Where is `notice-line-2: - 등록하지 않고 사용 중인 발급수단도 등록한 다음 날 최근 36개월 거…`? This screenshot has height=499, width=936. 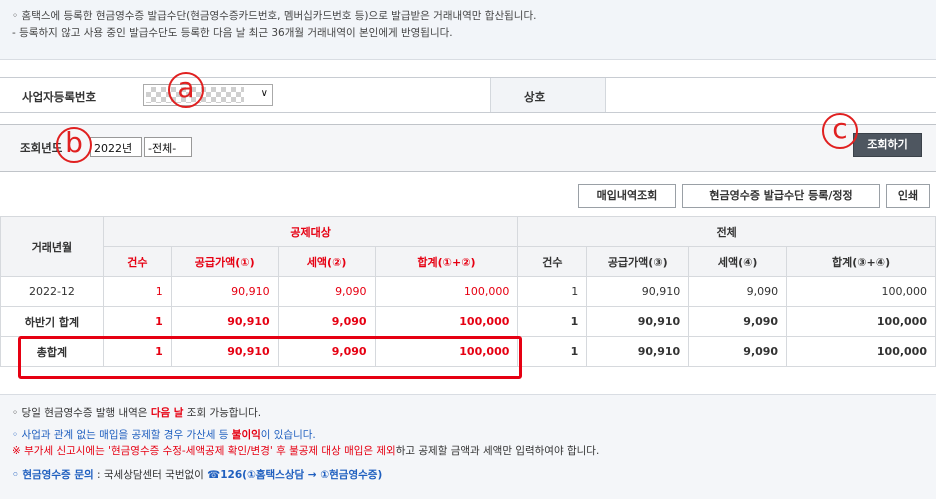 notice-line-2: - 등록하지 않고 사용 중인 발급수단도 등록한 다음 날 최근 36개월 거… is located at coordinates (232, 33).